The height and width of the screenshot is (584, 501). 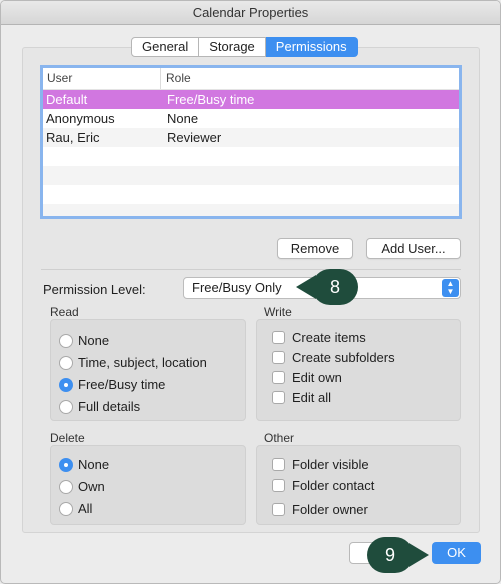 I want to click on write-group-label: Write, so click(x=278, y=312).